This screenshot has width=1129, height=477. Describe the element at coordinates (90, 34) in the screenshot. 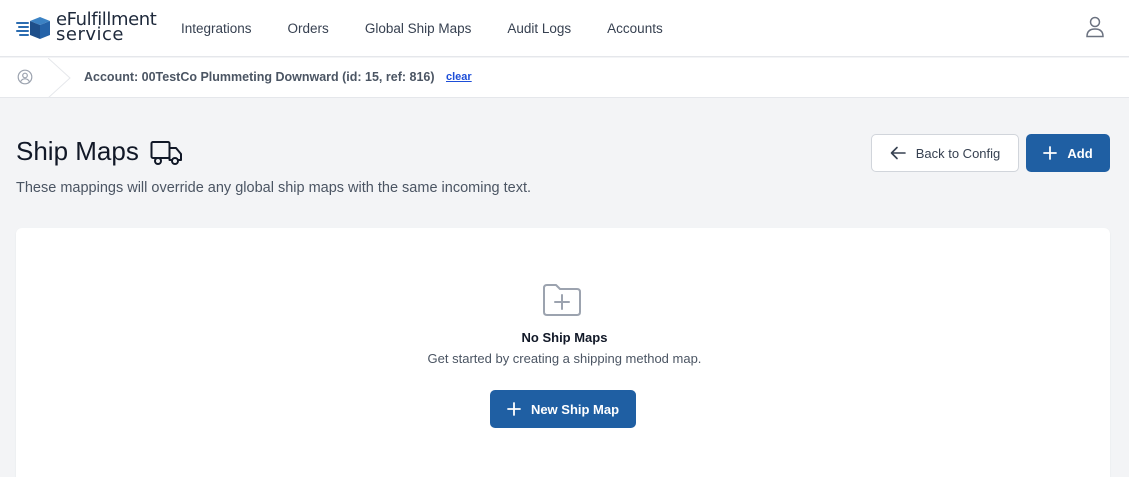

I see `brand-line-2: service` at that location.